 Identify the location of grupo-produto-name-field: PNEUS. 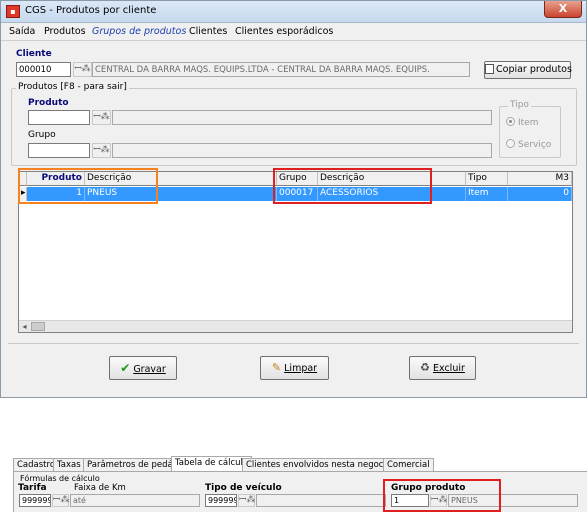
(513, 500).